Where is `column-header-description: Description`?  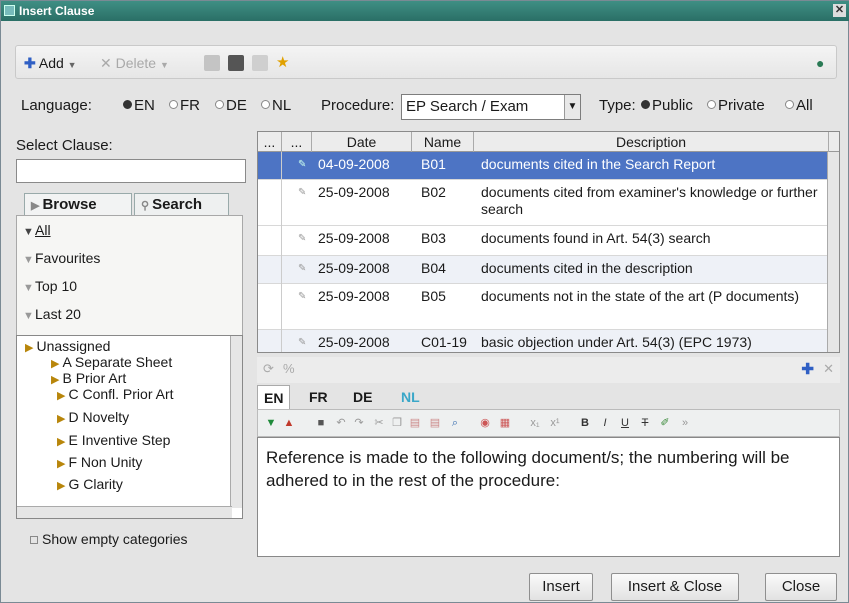
column-header-description: Description is located at coordinates (651, 142).